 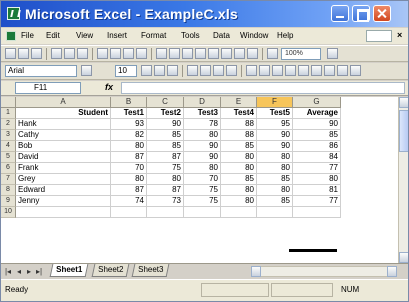 I want to click on chart-wizard-icon, so click(x=239, y=53).